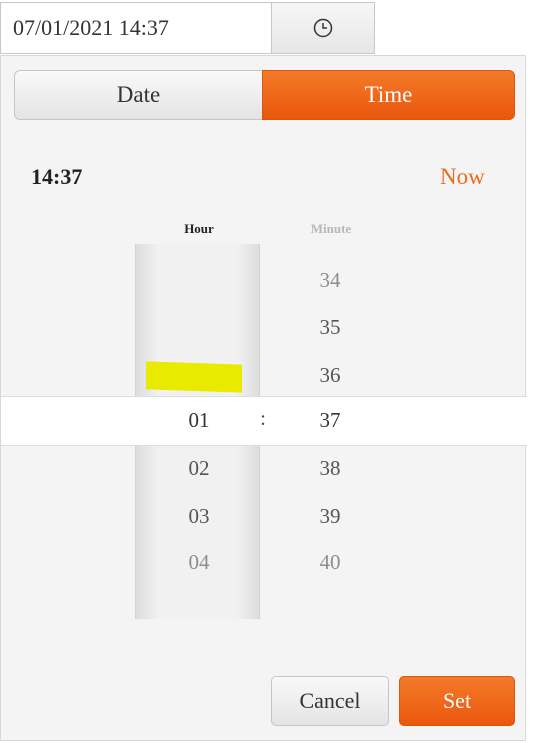 The image size is (539, 743). What do you see at coordinates (138, 95) in the screenshot?
I see `tab-date: Date` at bounding box center [138, 95].